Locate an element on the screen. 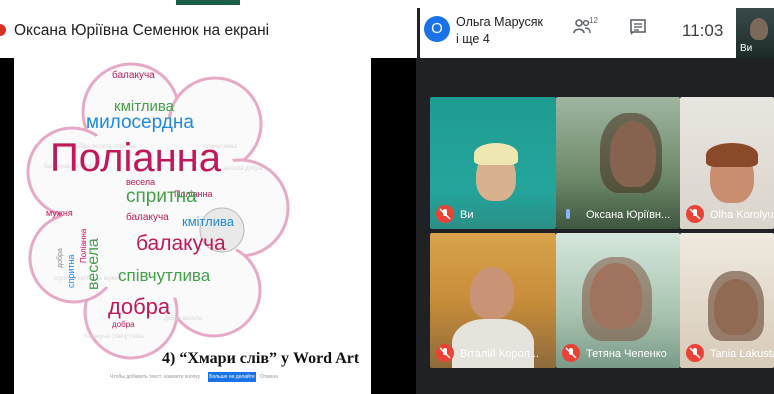 This screenshot has width=774, height=394. browser-tab-indicator is located at coordinates (208, 2).